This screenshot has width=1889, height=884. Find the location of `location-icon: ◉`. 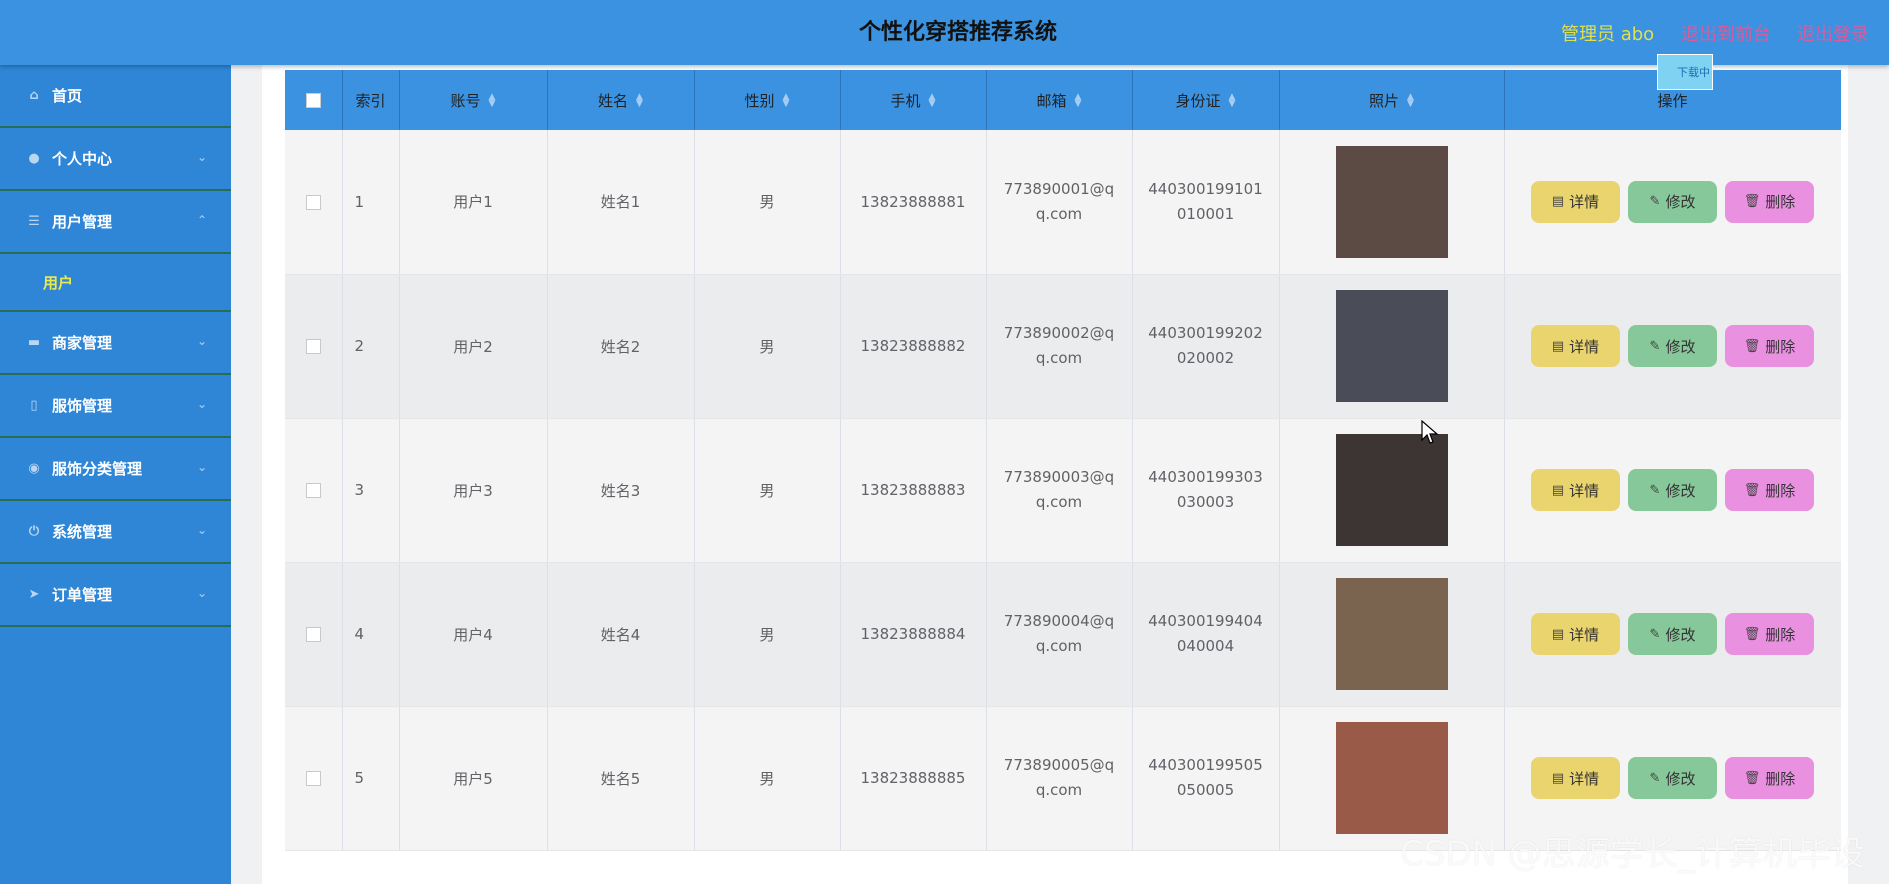

location-icon: ◉ is located at coordinates (34, 468).